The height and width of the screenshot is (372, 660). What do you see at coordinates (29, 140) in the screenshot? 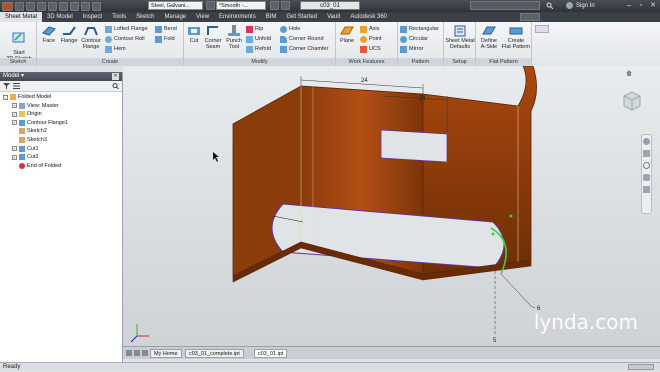
I see `tree-item: Sketch3` at bounding box center [29, 140].